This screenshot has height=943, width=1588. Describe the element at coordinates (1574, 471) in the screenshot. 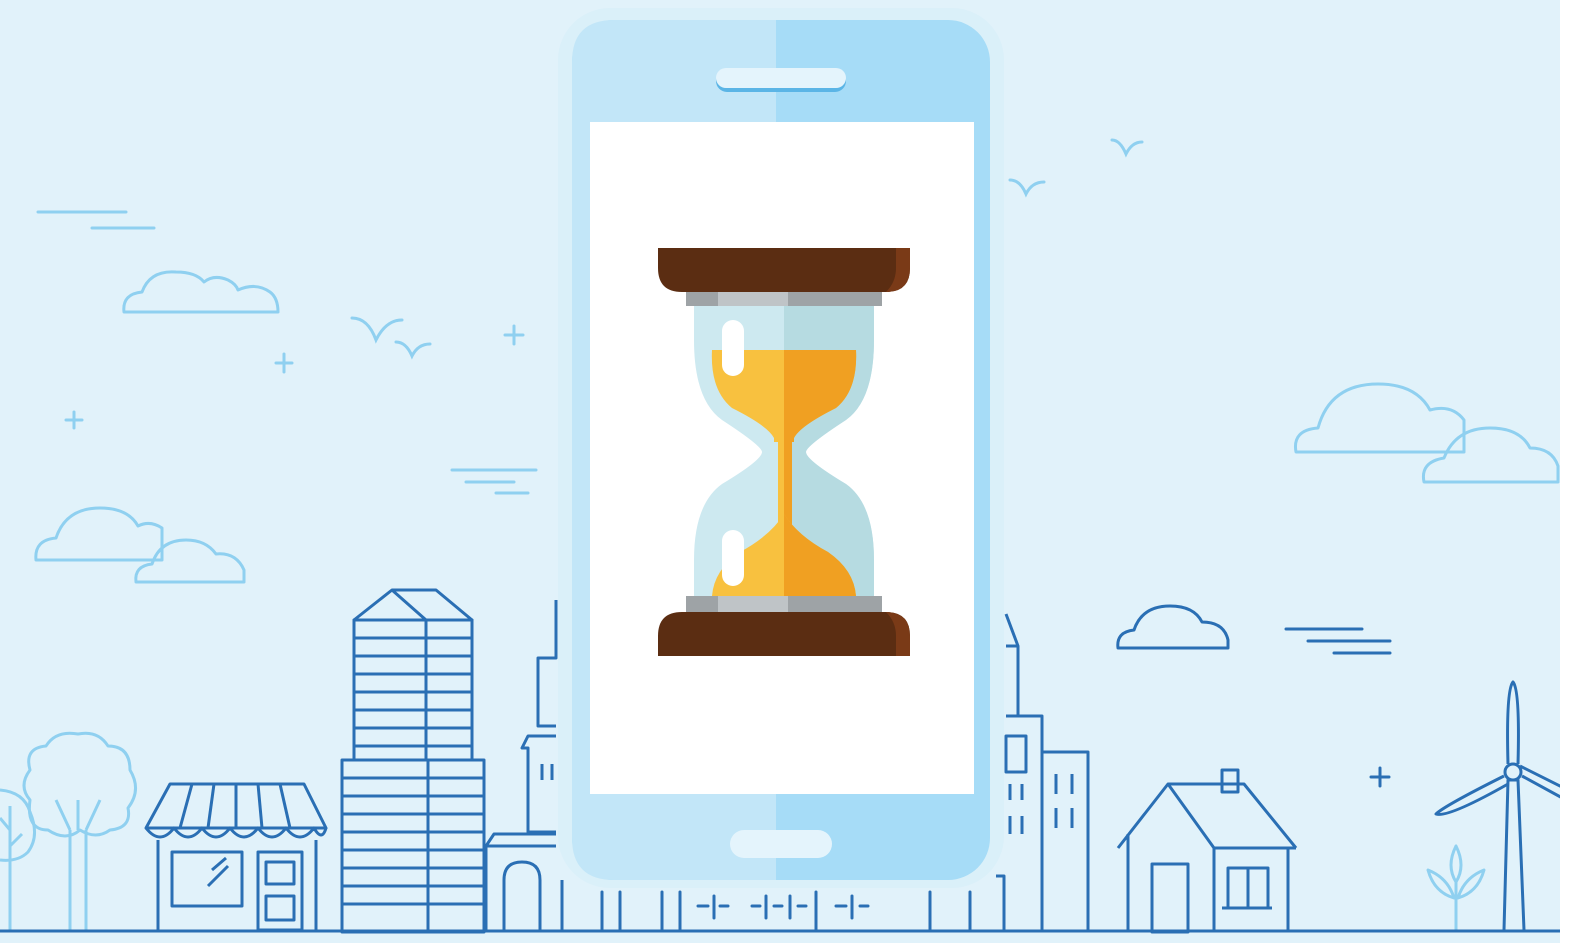

I see `frame-edge` at that location.